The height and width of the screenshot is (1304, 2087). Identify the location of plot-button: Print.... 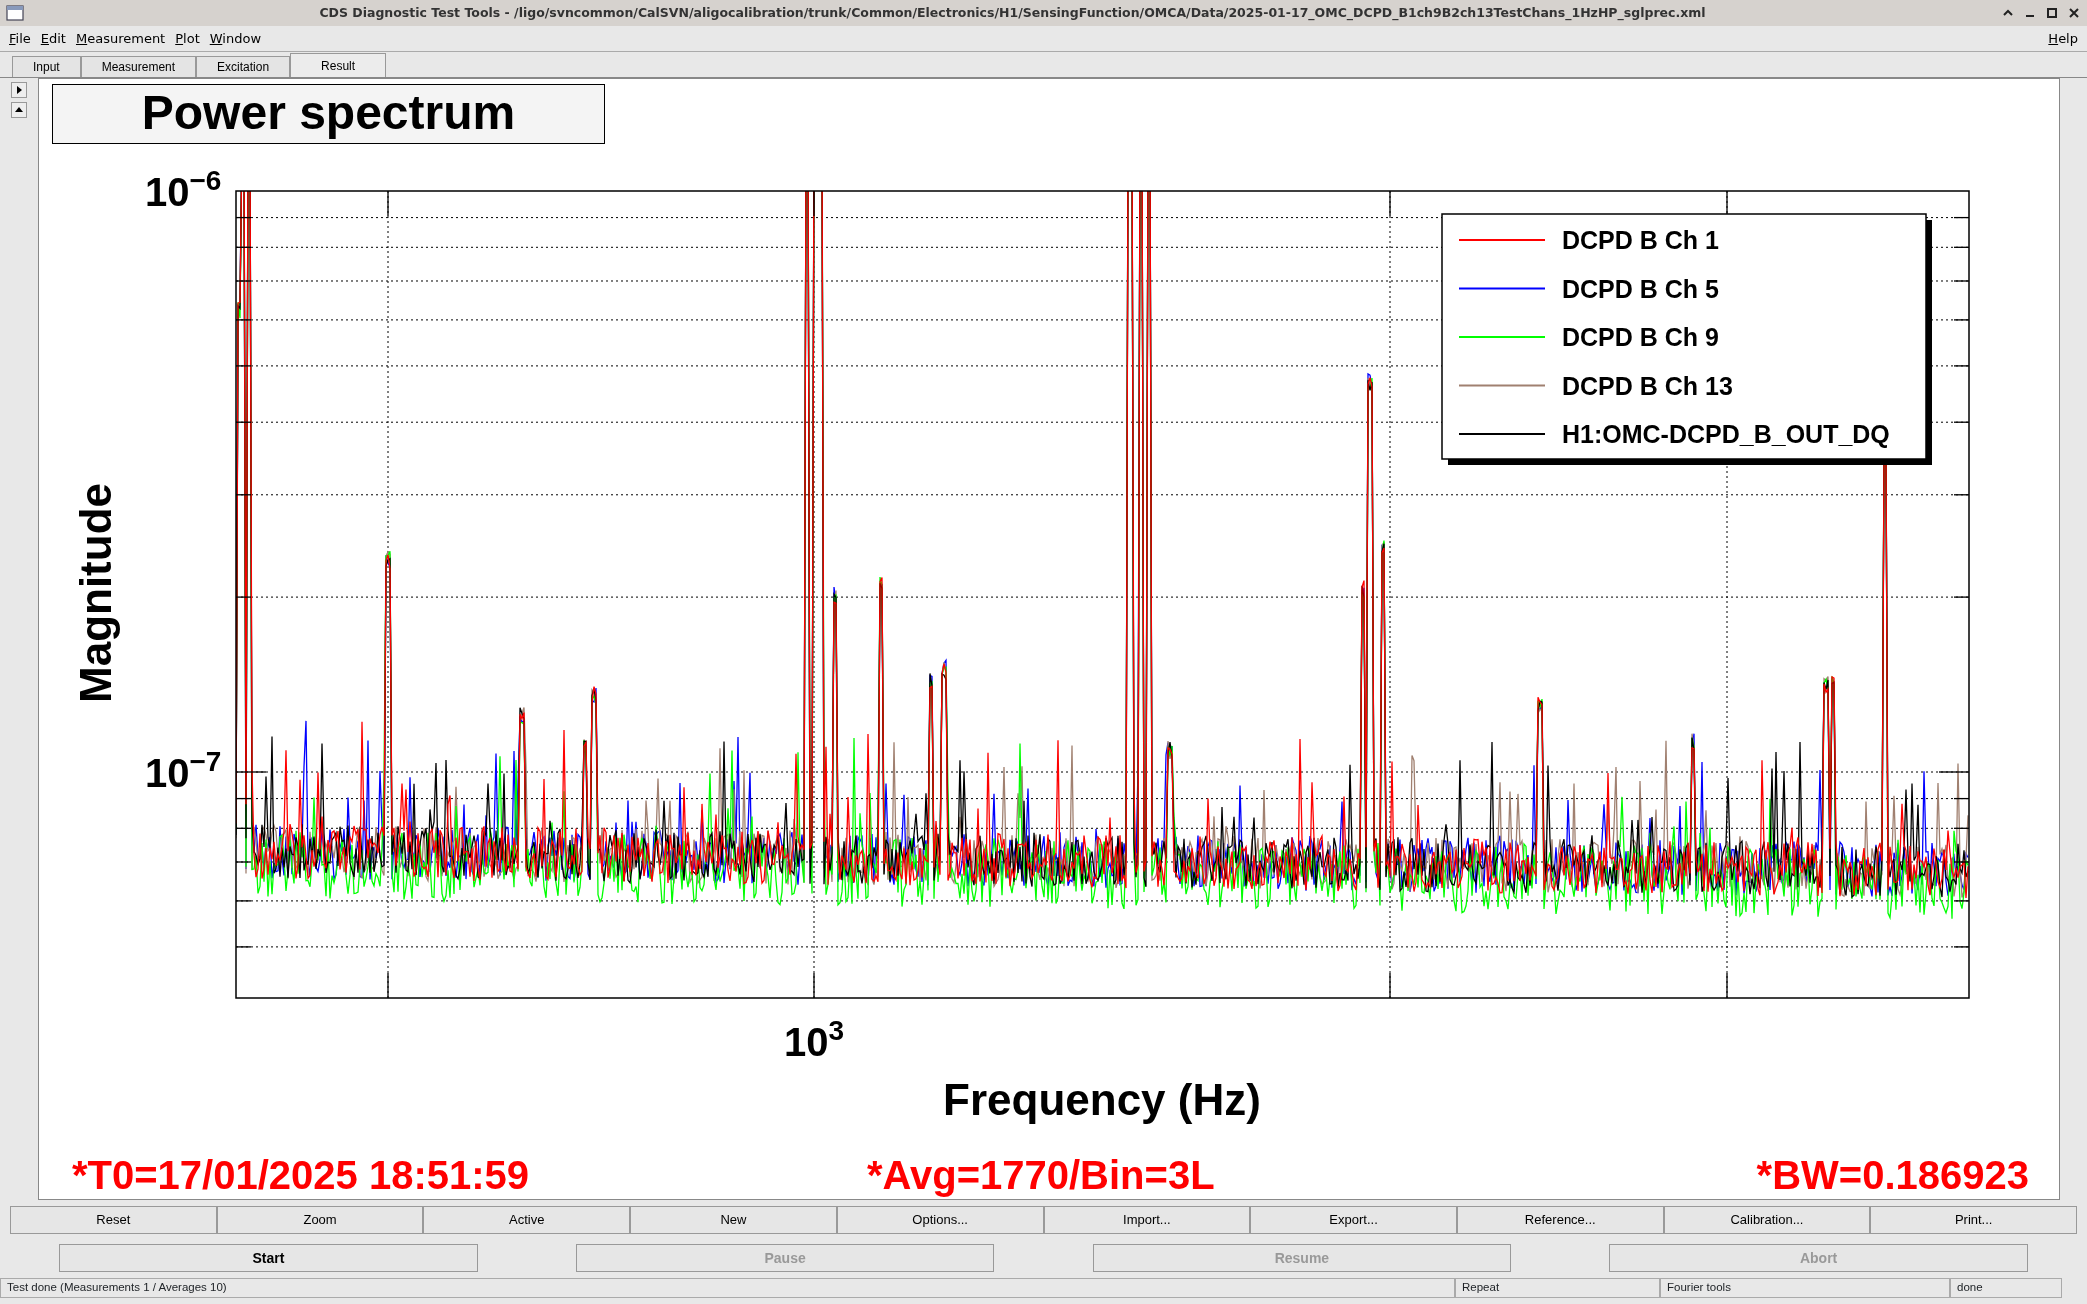
(1974, 1220).